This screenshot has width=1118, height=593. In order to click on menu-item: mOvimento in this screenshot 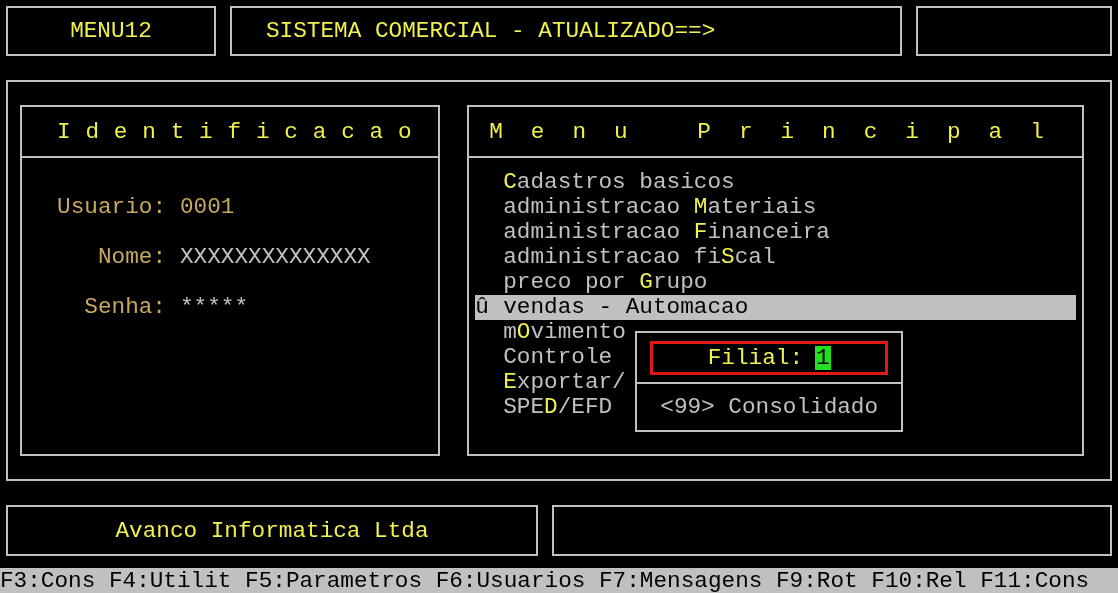, I will do `click(550, 332)`.